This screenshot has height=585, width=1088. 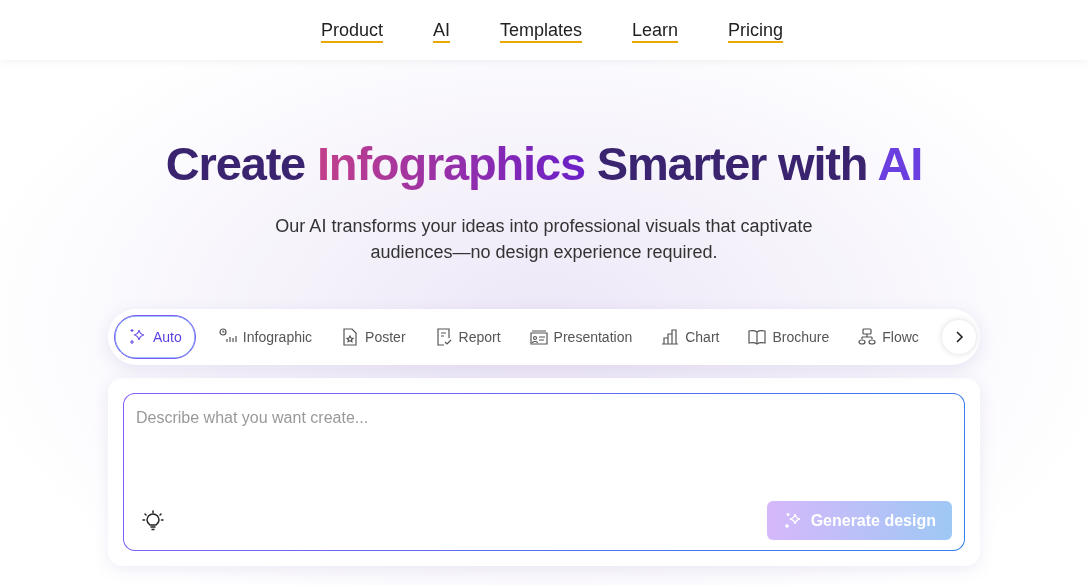 I want to click on open-book-icon, so click(x=757, y=337).